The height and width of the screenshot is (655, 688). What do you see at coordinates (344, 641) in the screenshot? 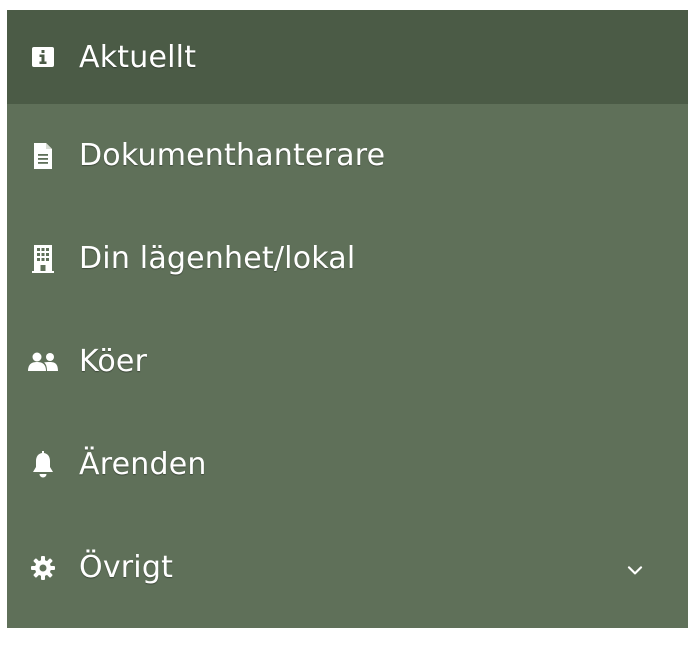
I see `page-background` at bounding box center [344, 641].